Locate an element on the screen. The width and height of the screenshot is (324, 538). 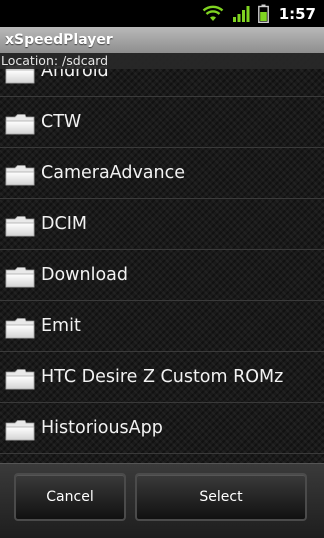
folder-name: HTC Desire Z Custom ROMz is located at coordinates (162, 377).